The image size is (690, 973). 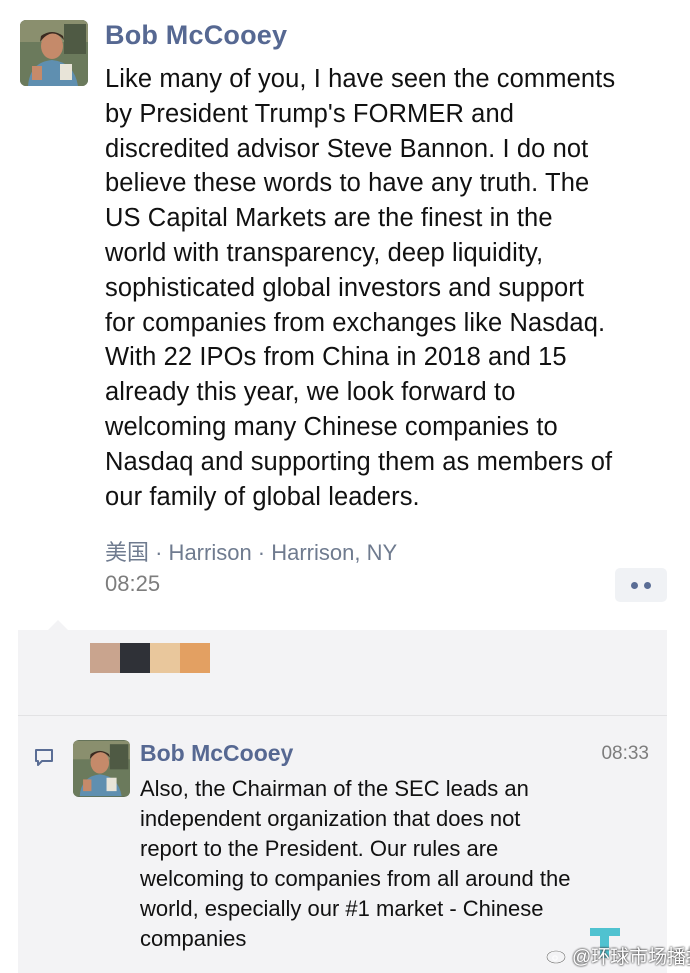 What do you see at coordinates (133, 583) in the screenshot?
I see `post-timestamp: 08:25` at bounding box center [133, 583].